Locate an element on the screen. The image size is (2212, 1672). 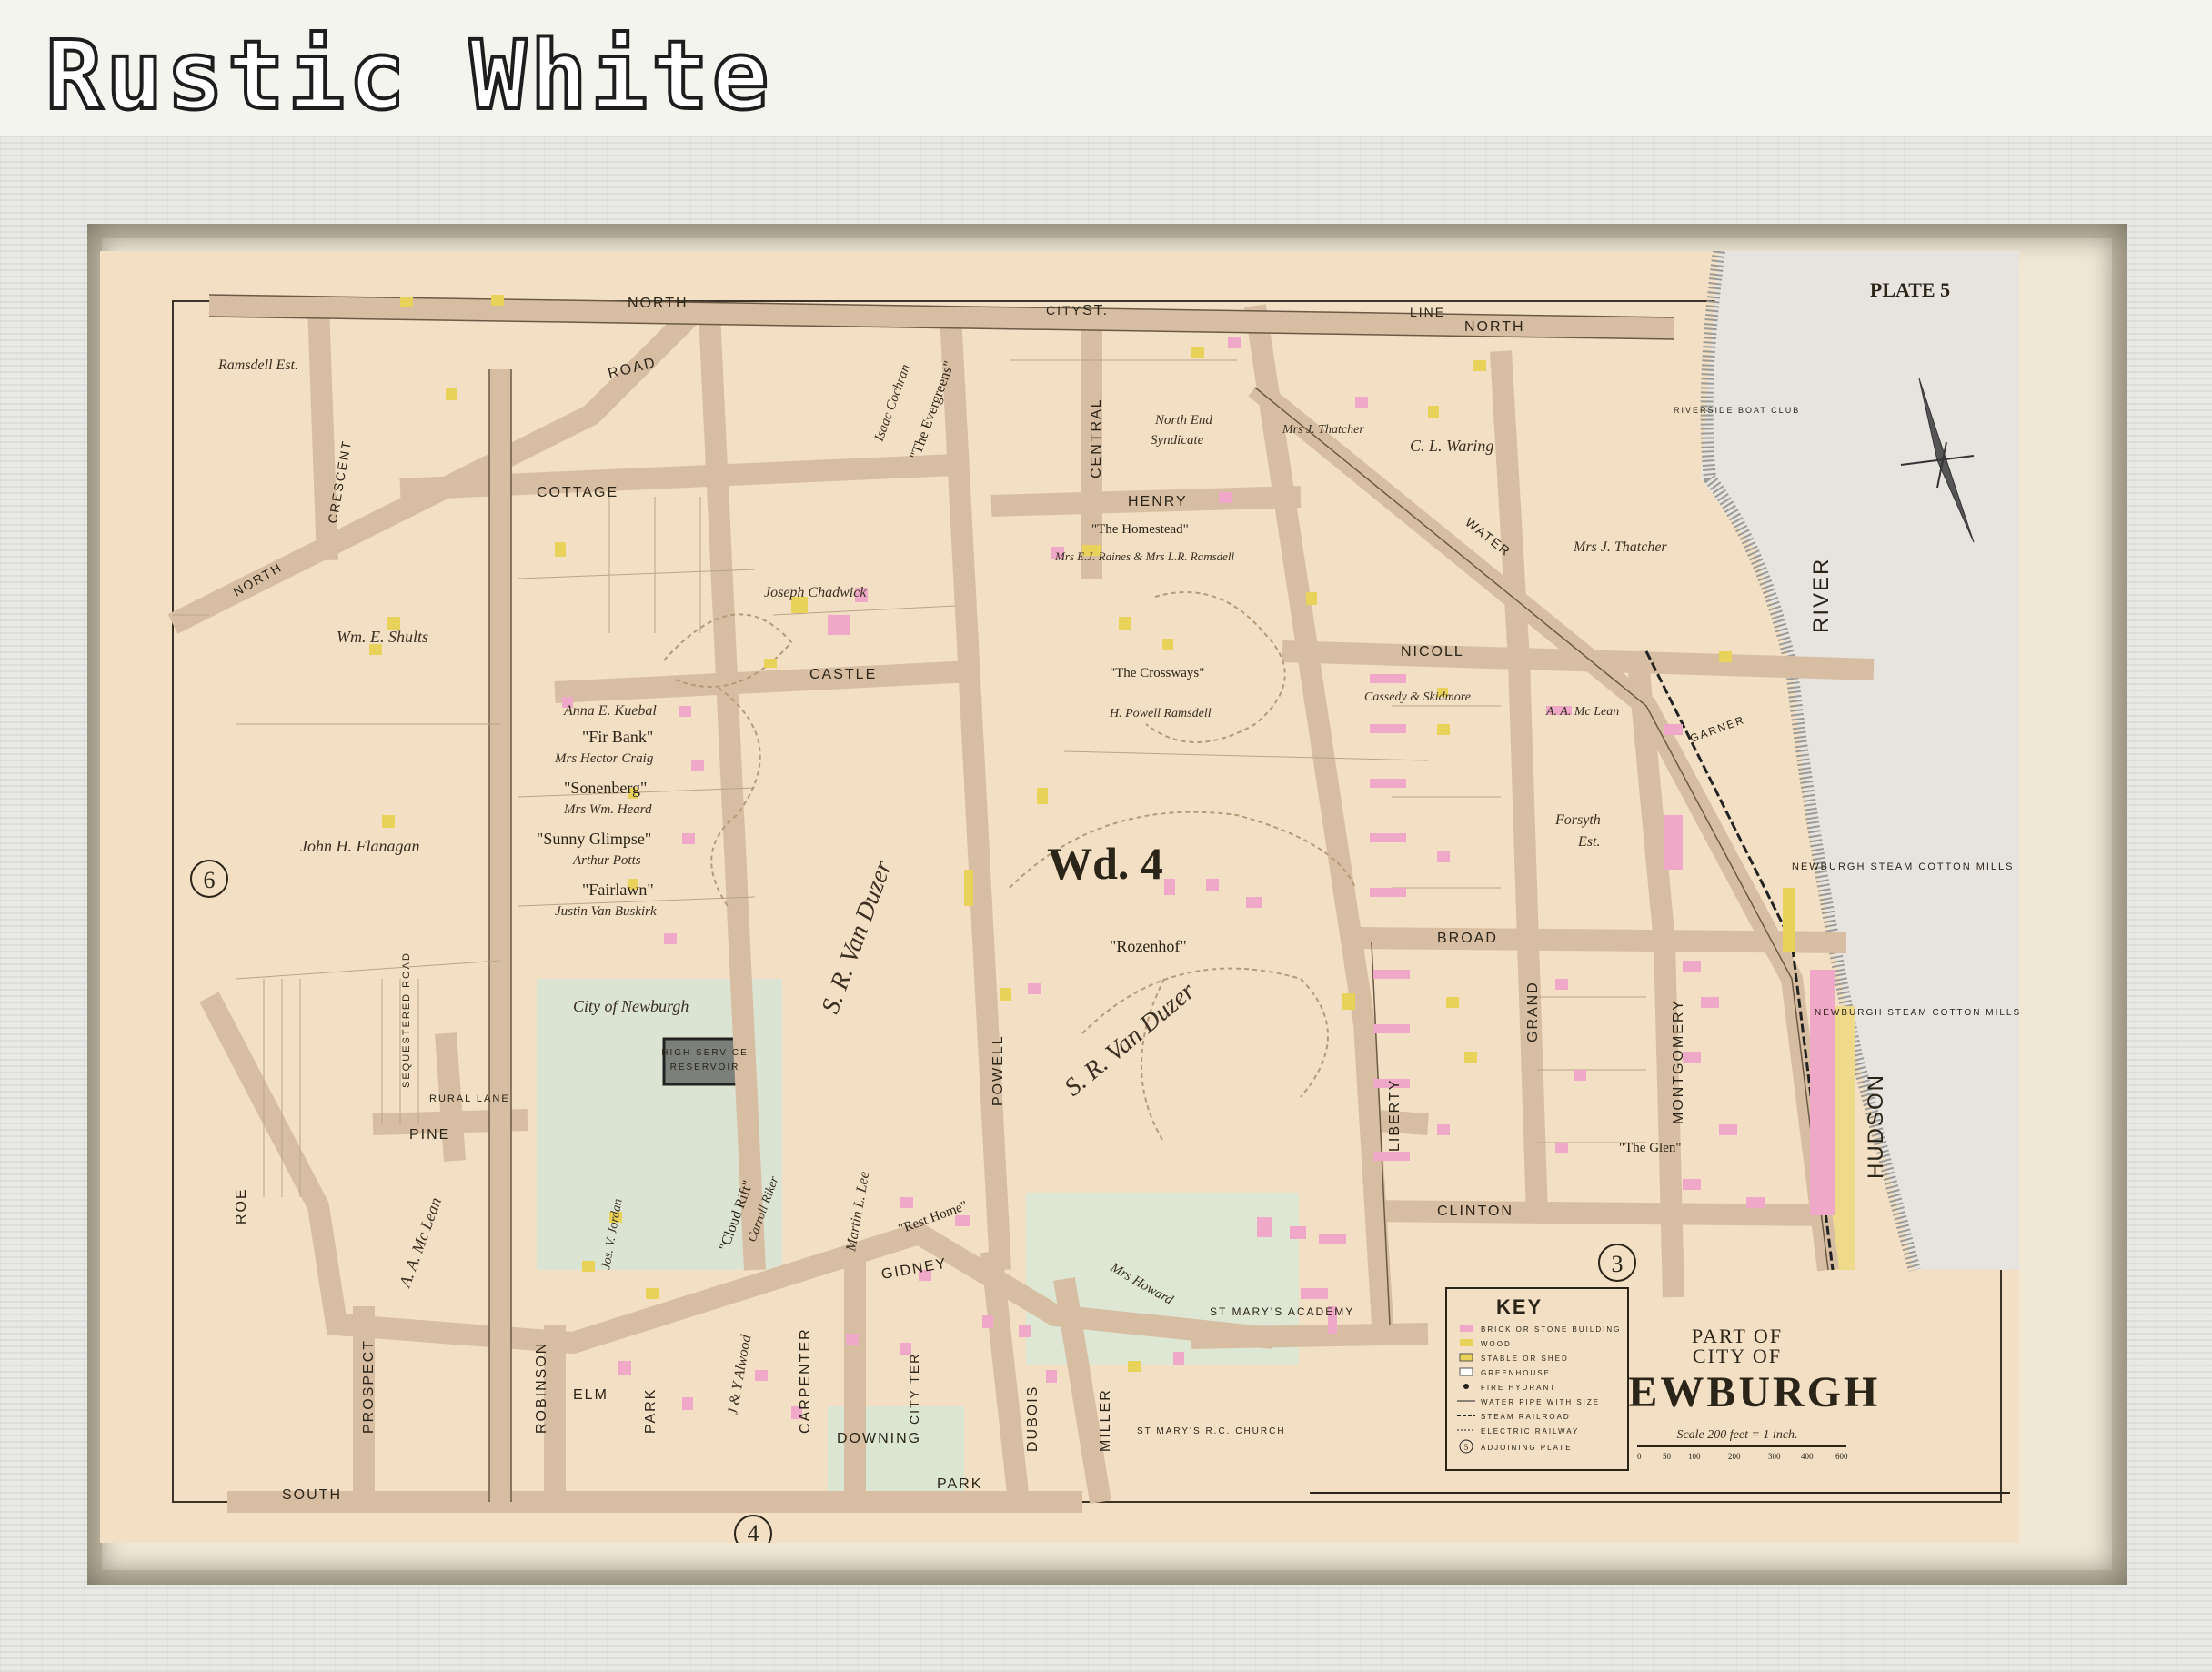
label-riverside: RIVERSIDE BOAT CLUB is located at coordinates (1737, 410).